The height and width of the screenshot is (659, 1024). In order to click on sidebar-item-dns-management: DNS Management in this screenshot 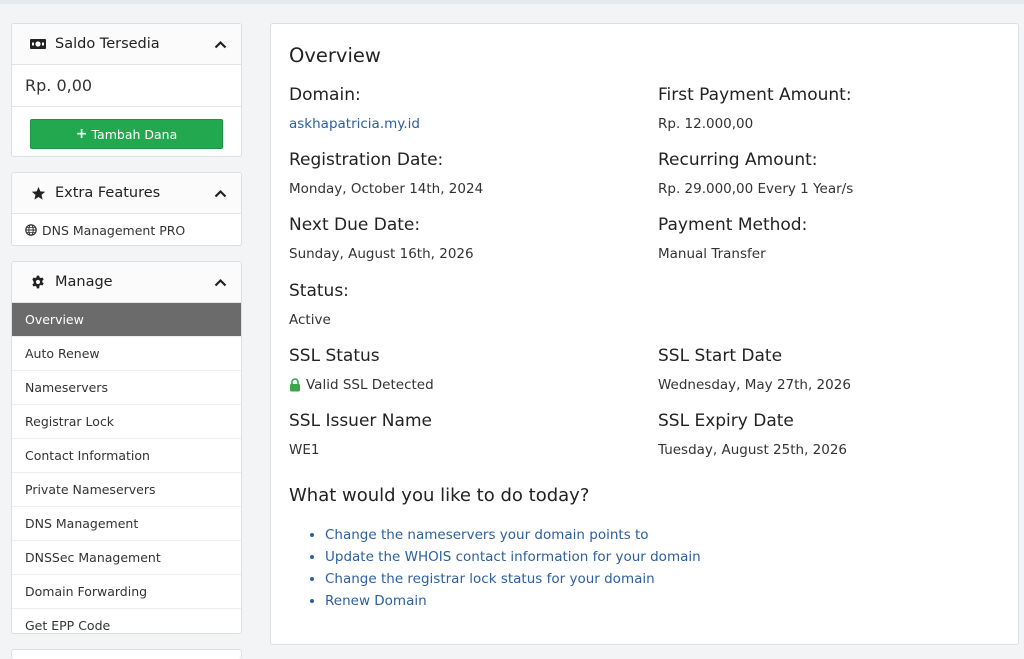, I will do `click(126, 523)`.